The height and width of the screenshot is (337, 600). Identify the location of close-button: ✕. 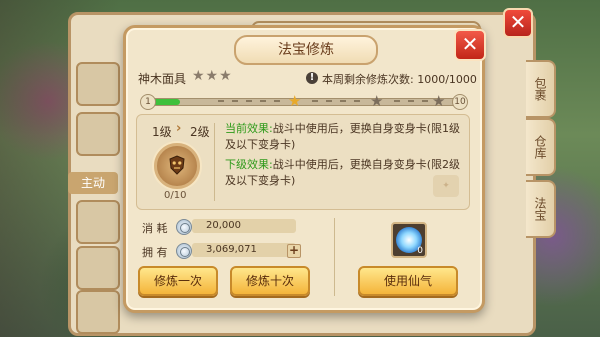
(470, 45).